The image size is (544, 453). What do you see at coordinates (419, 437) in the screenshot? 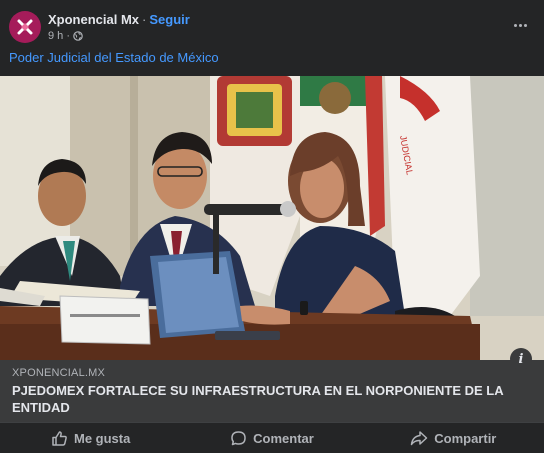
I see `share-icon` at bounding box center [419, 437].